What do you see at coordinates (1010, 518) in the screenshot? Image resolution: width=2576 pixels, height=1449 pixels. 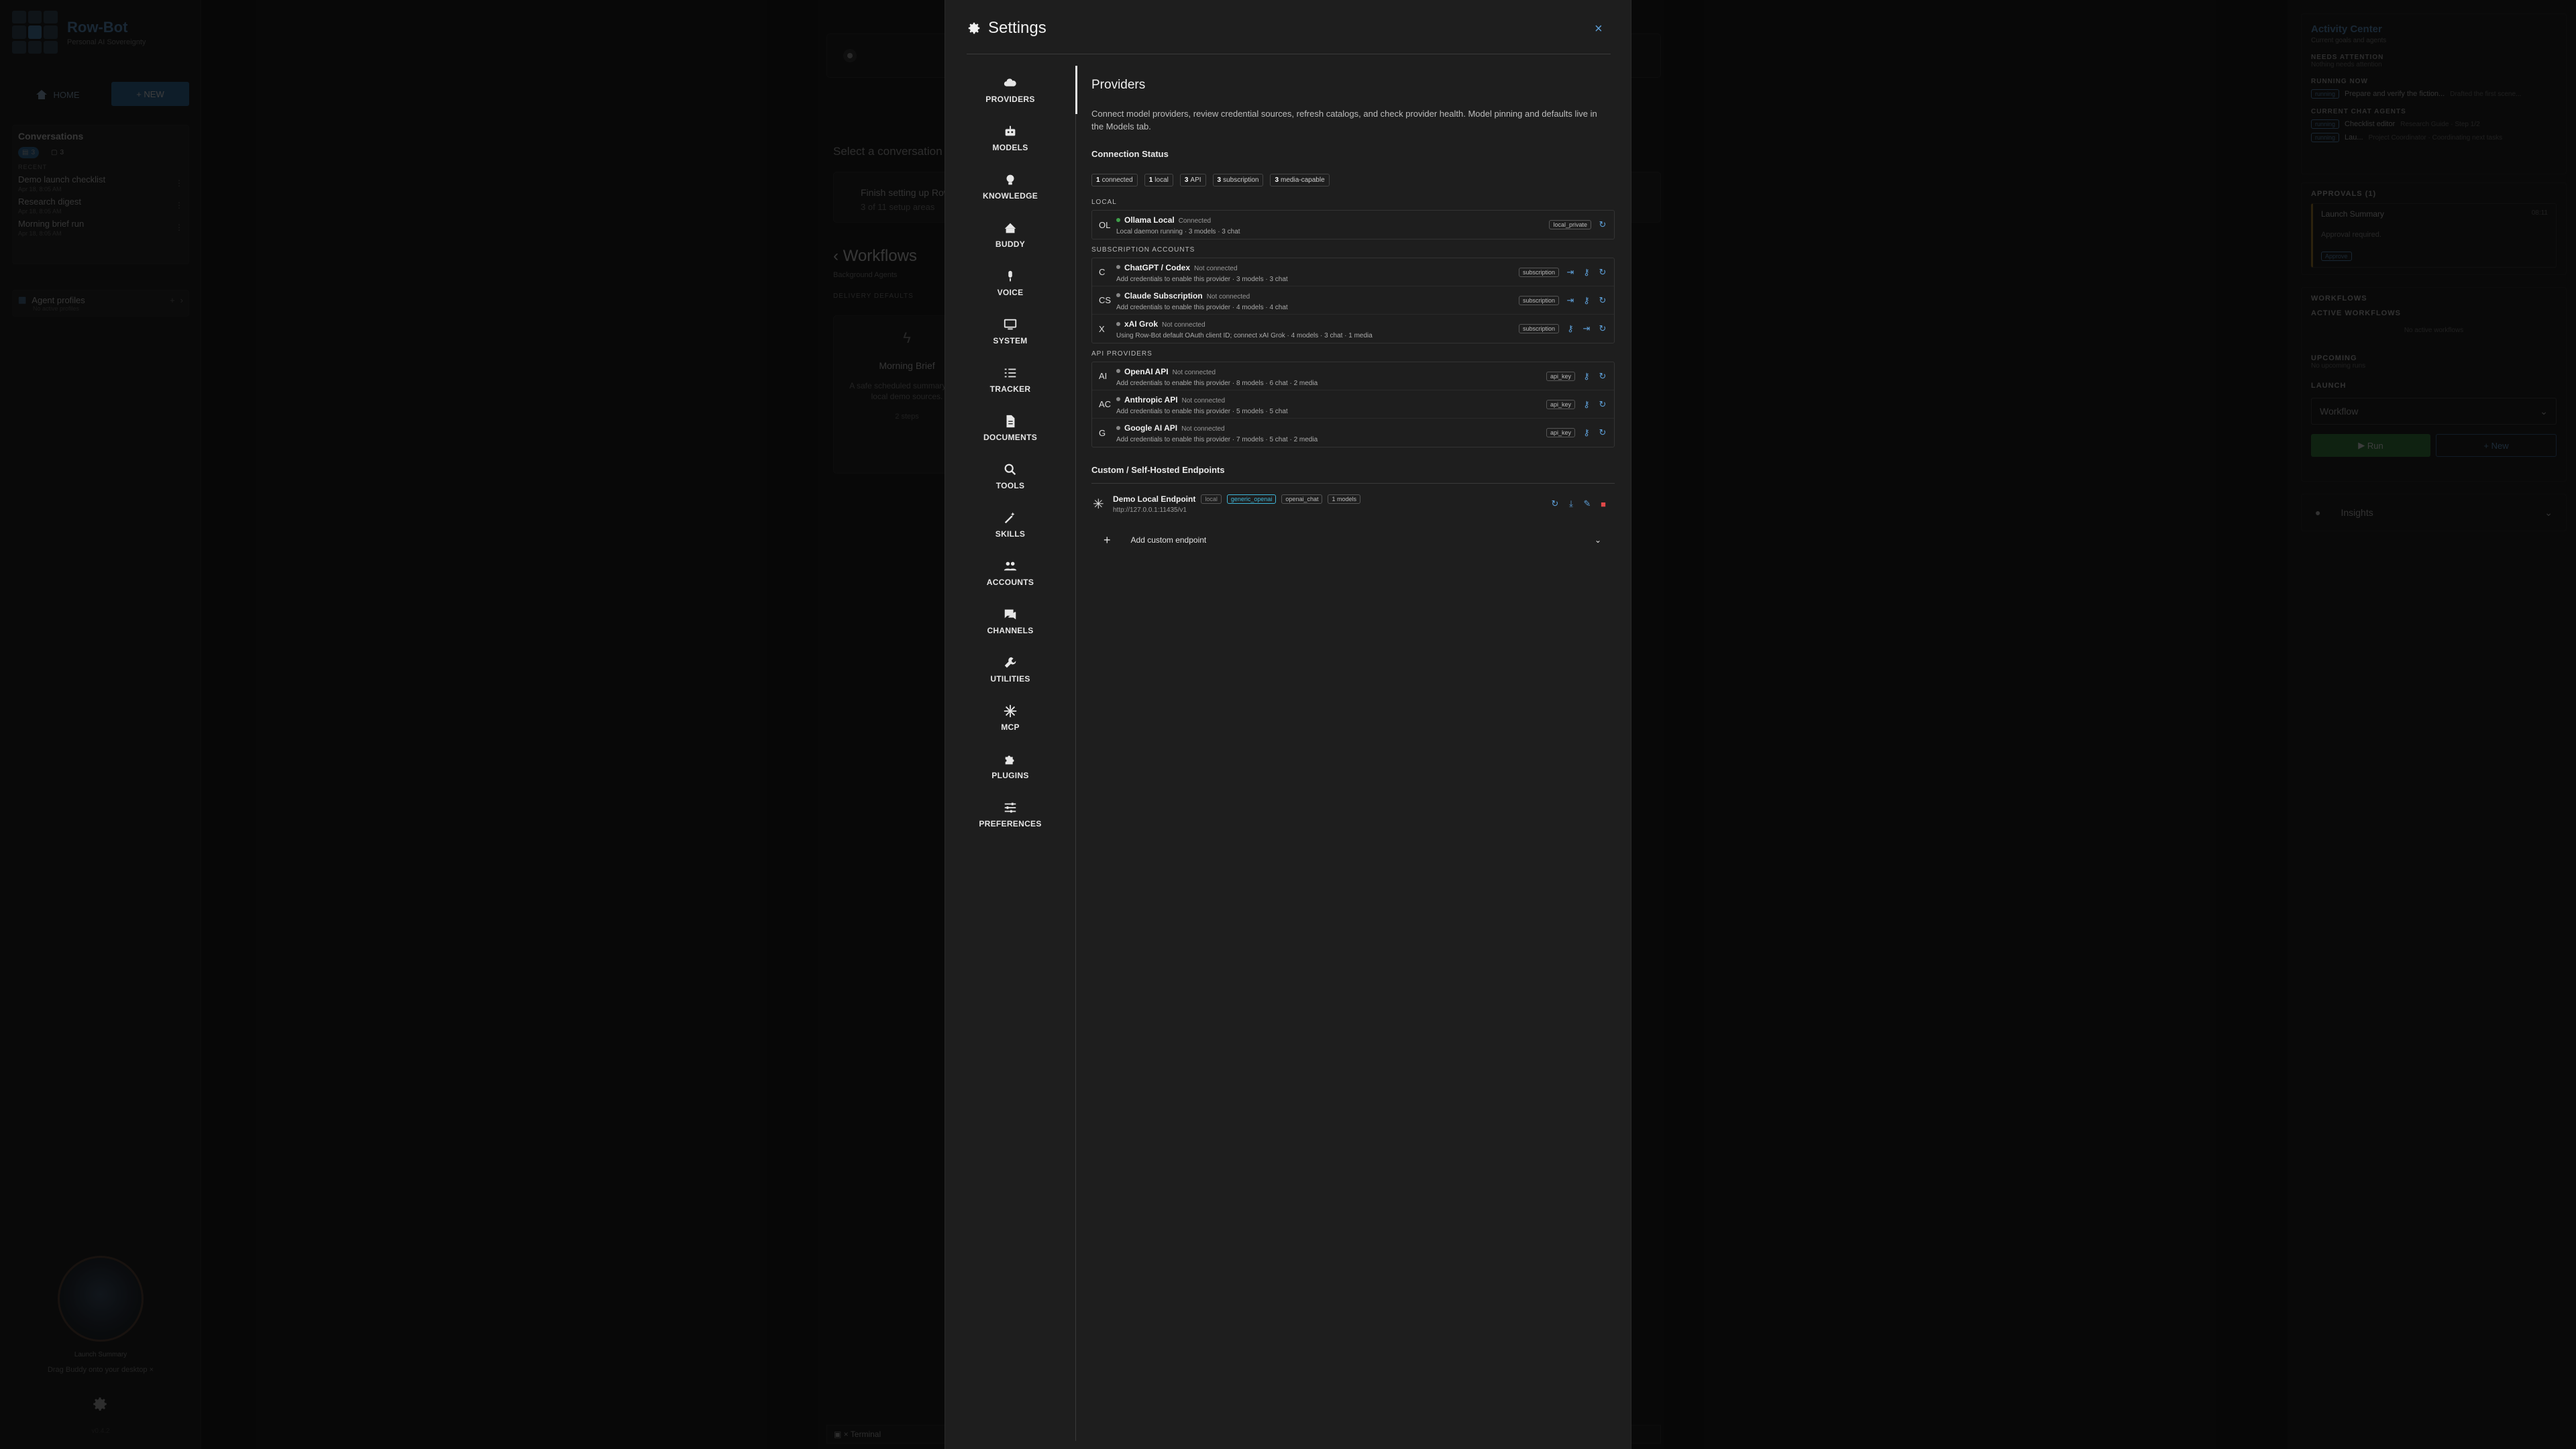 I see `wand-icon` at bounding box center [1010, 518].